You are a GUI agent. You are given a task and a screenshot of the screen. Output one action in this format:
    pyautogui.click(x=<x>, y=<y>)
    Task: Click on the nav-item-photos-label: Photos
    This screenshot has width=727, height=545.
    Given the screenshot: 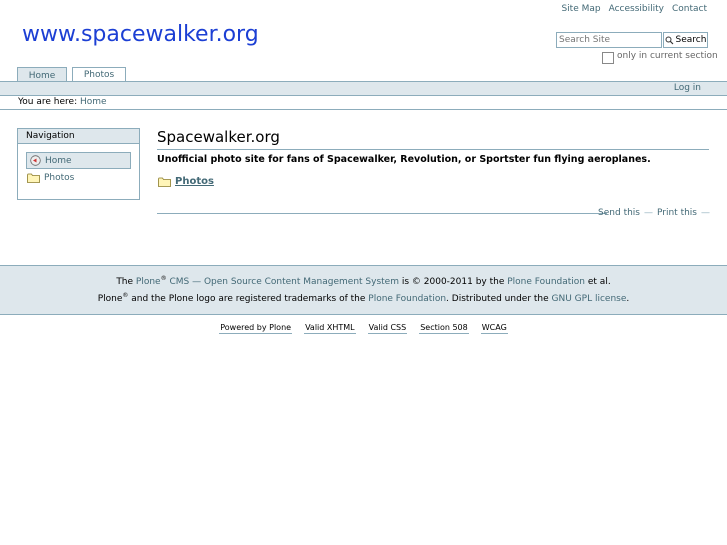 What is the action you would take?
    pyautogui.click(x=59, y=178)
    